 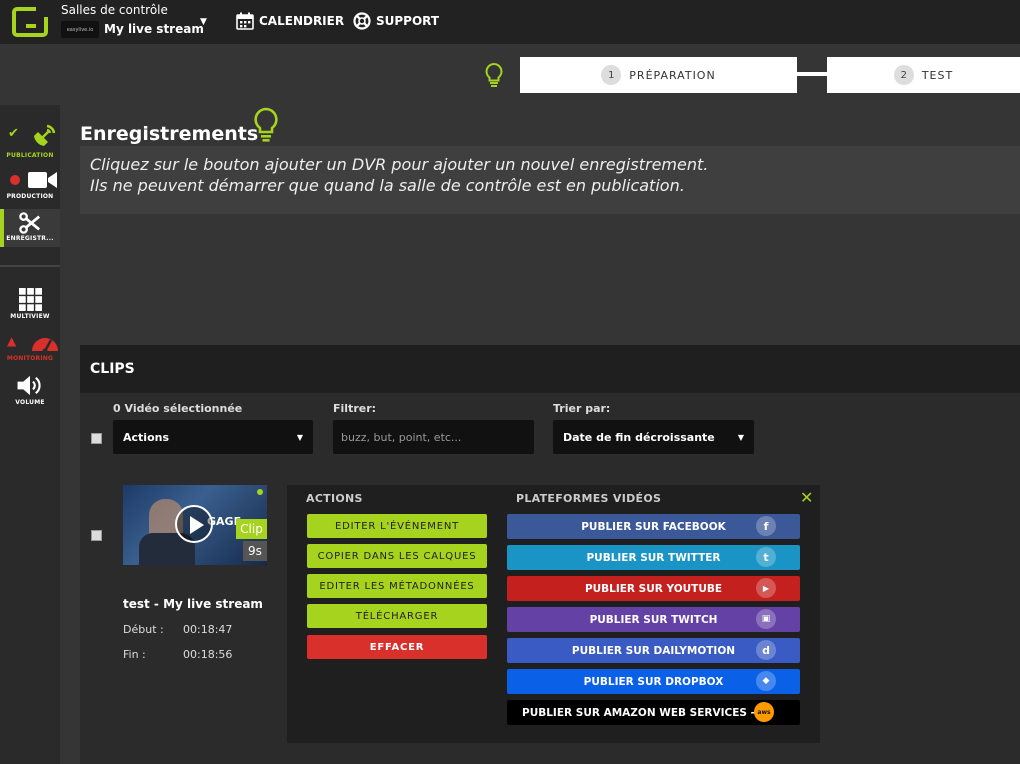 I want to click on step-connector, so click(x=812, y=74).